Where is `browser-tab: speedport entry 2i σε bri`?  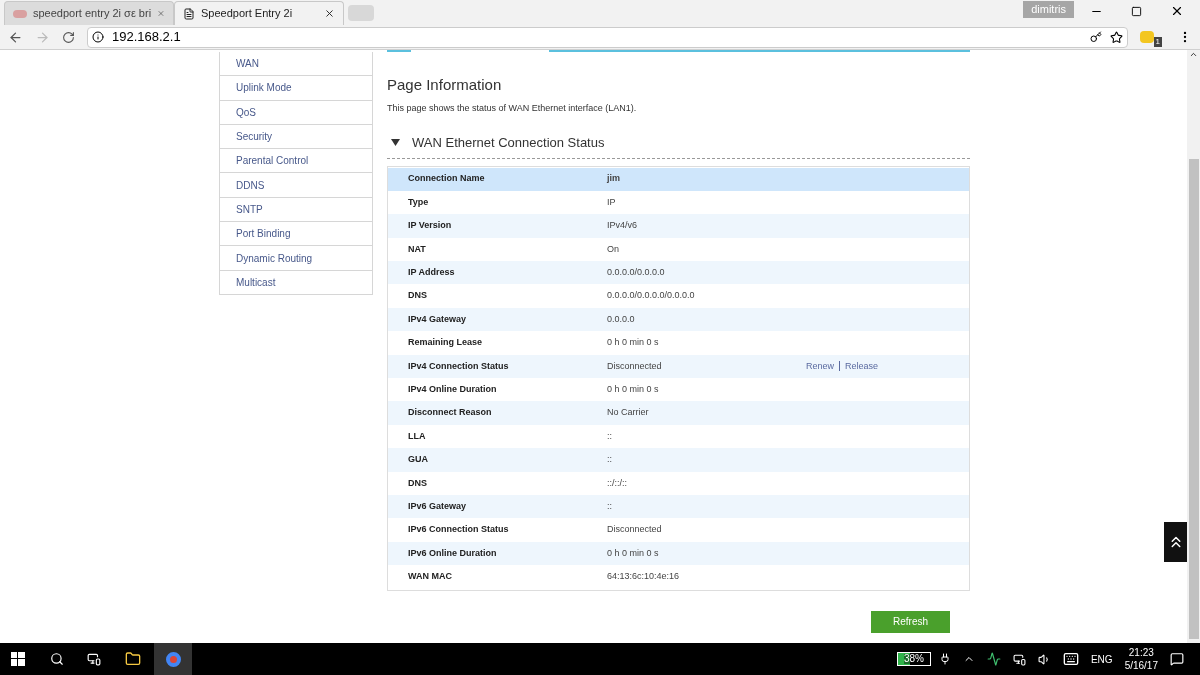 browser-tab: speedport entry 2i σε bri is located at coordinates (89, 13).